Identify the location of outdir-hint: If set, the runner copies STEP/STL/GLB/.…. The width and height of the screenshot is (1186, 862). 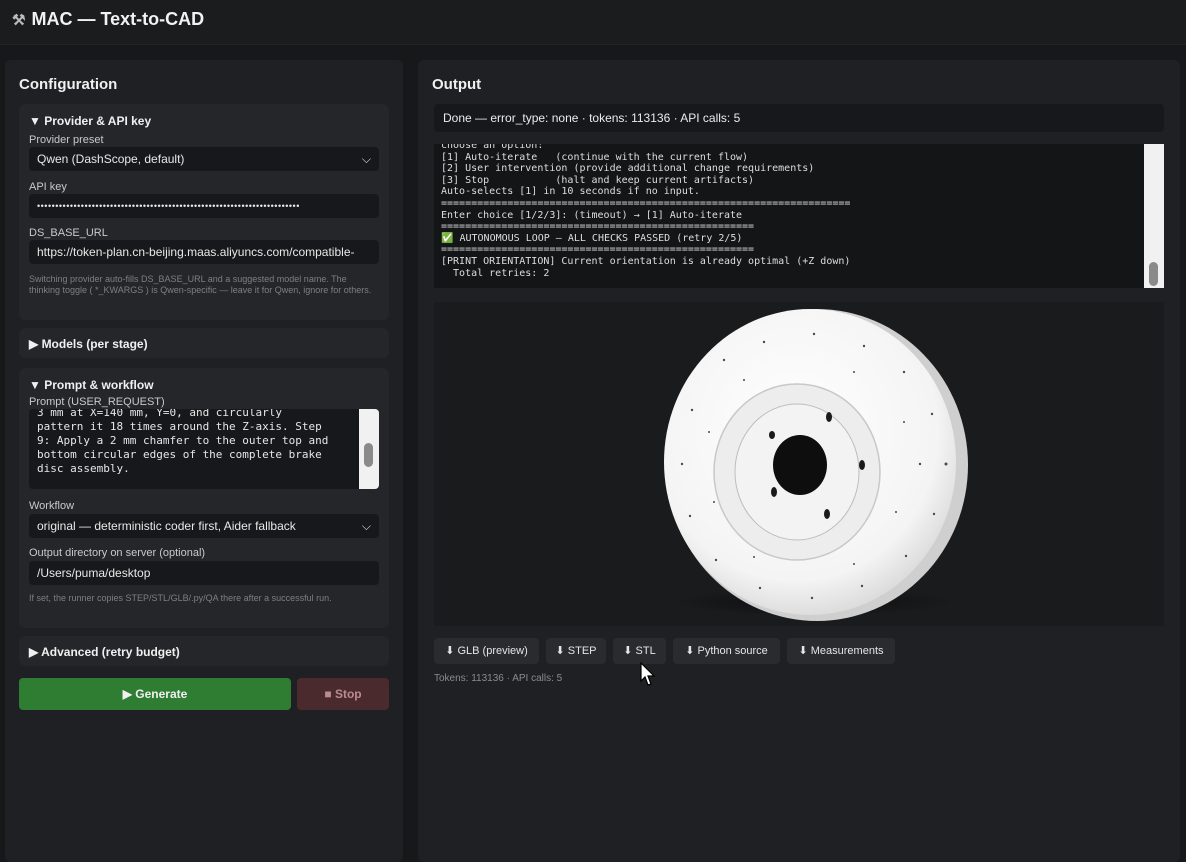
(180, 598).